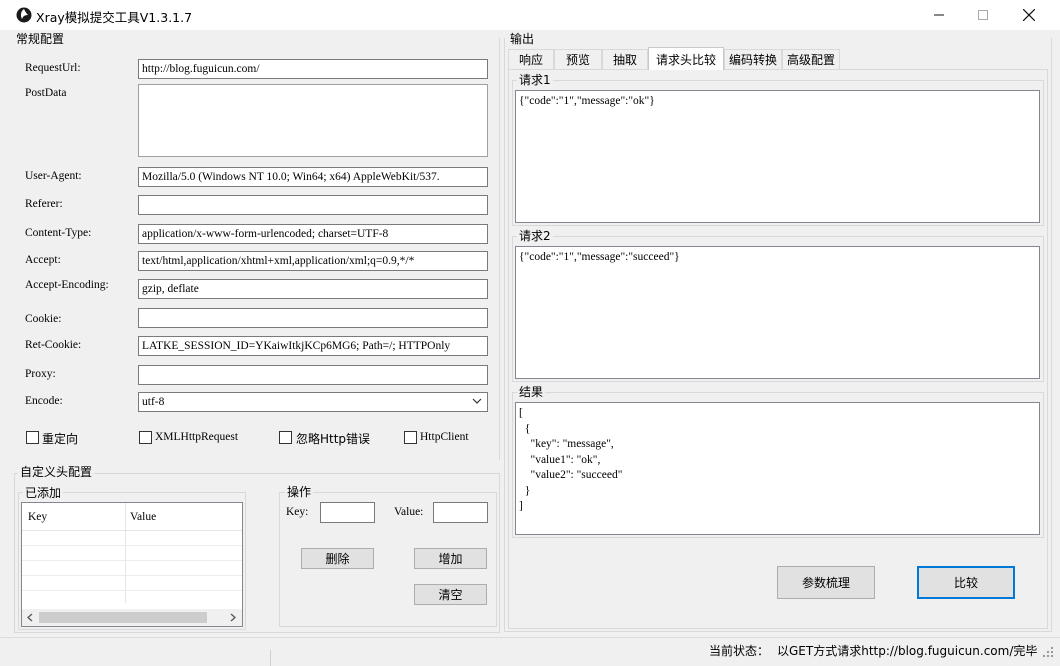 This screenshot has height=666, width=1060. Describe the element at coordinates (531, 59) in the screenshot. I see `tab-response: 响应` at that location.